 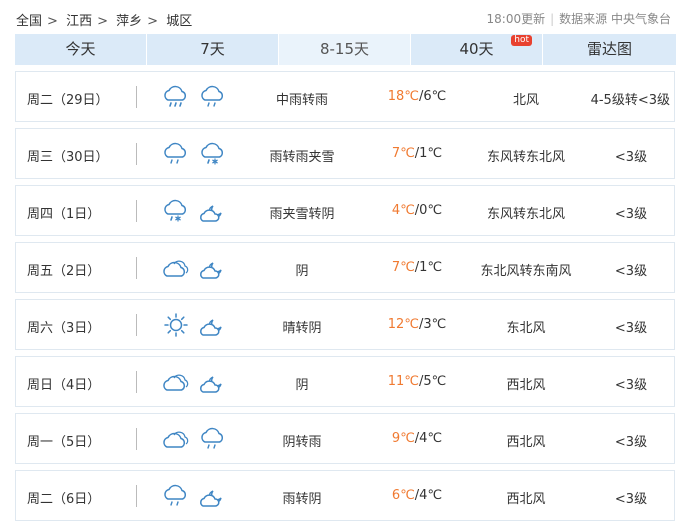 What do you see at coordinates (432, 96) in the screenshot?
I see `low-temp: /6℃` at bounding box center [432, 96].